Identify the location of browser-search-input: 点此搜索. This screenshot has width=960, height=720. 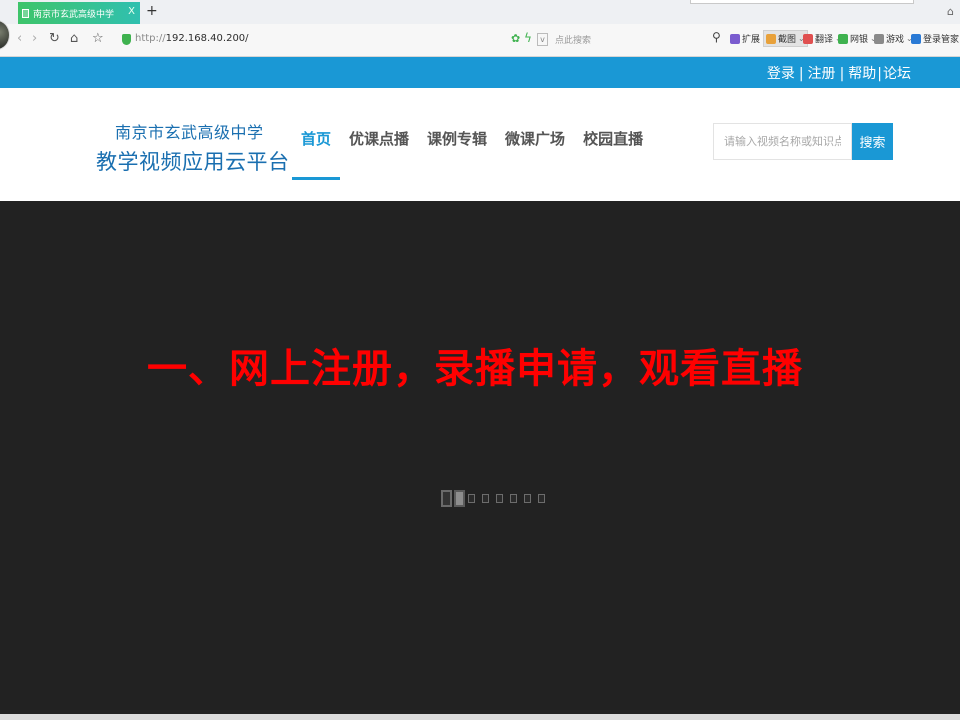
(573, 39).